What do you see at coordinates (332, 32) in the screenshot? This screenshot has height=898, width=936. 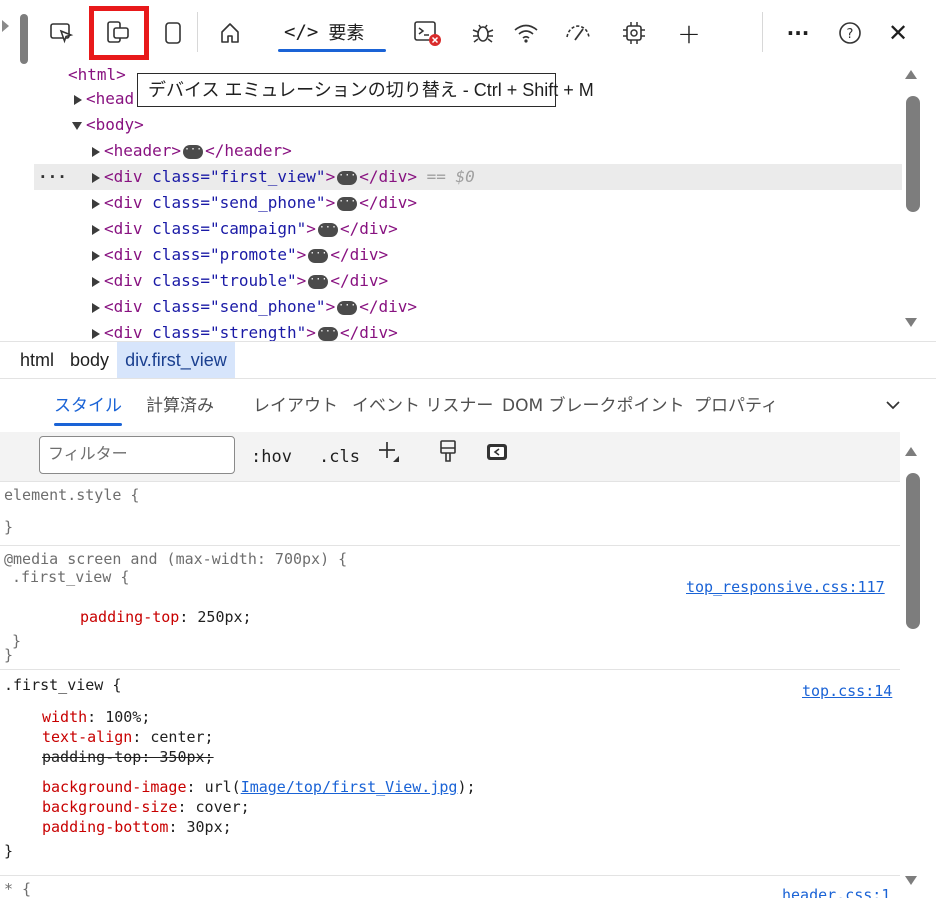 I see `tab-elements: </> 要素` at bounding box center [332, 32].